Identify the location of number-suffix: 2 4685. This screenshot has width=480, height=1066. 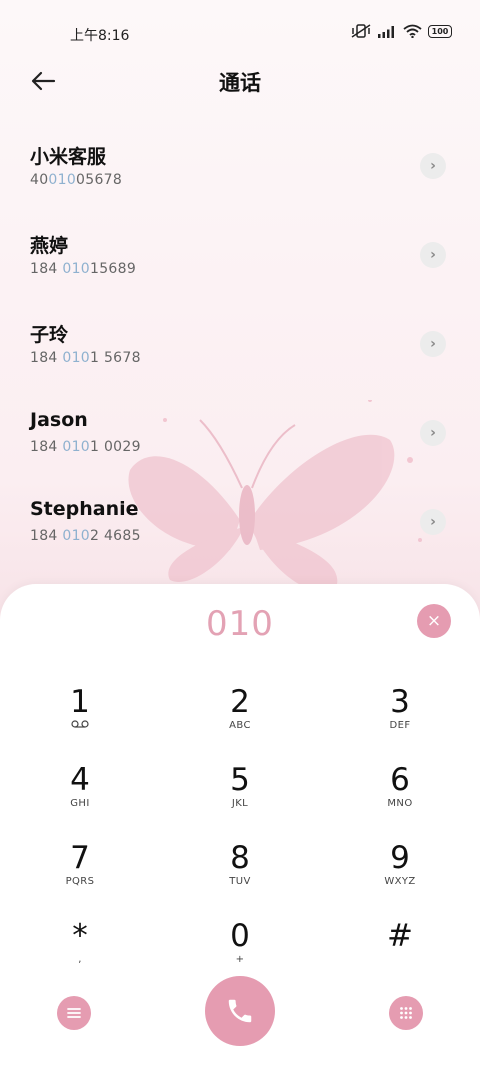
(115, 536).